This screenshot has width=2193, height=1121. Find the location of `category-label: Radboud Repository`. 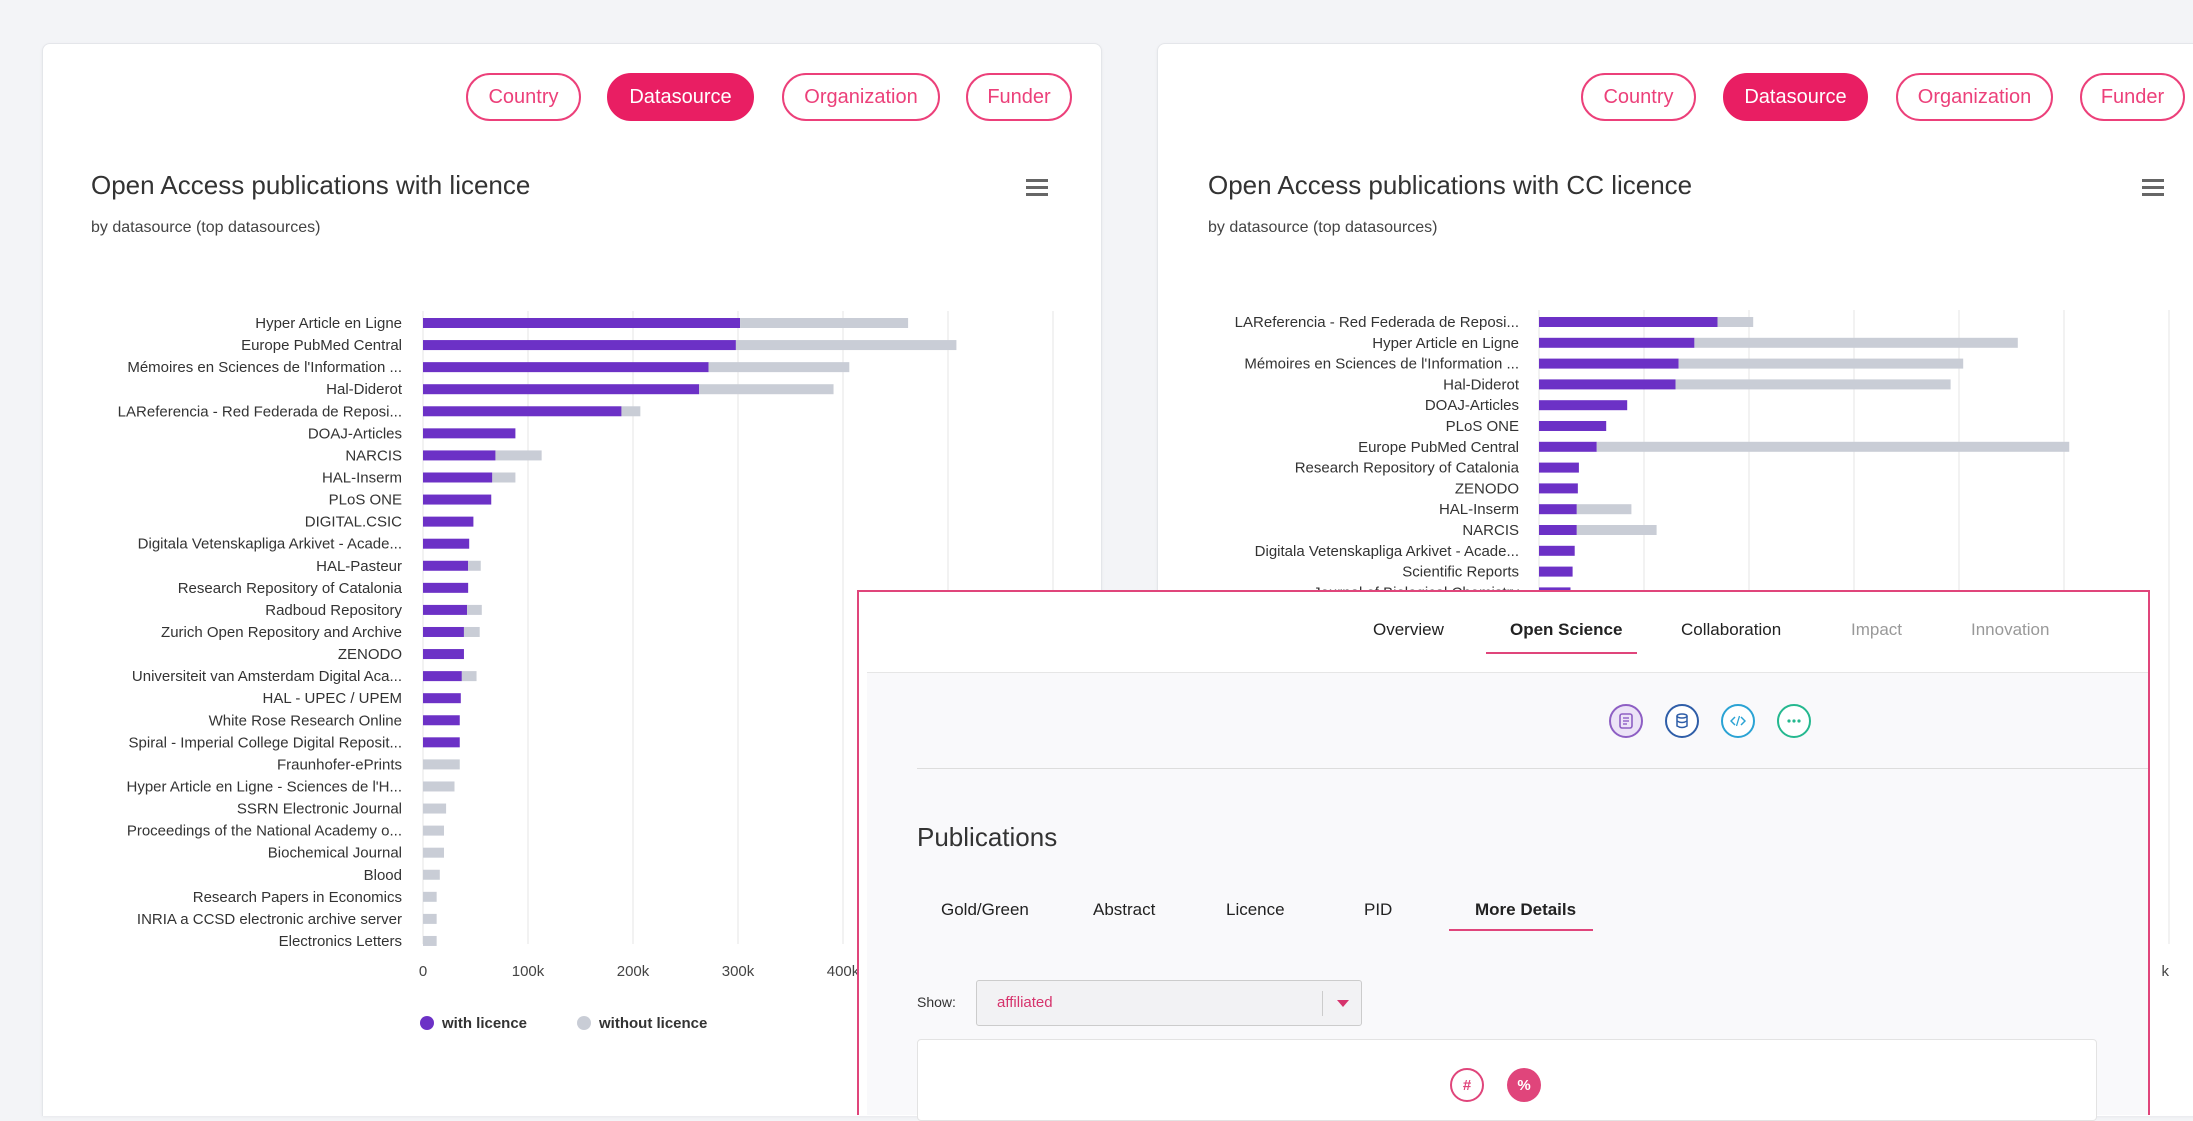

category-label: Radboud Repository is located at coordinates (333, 610).